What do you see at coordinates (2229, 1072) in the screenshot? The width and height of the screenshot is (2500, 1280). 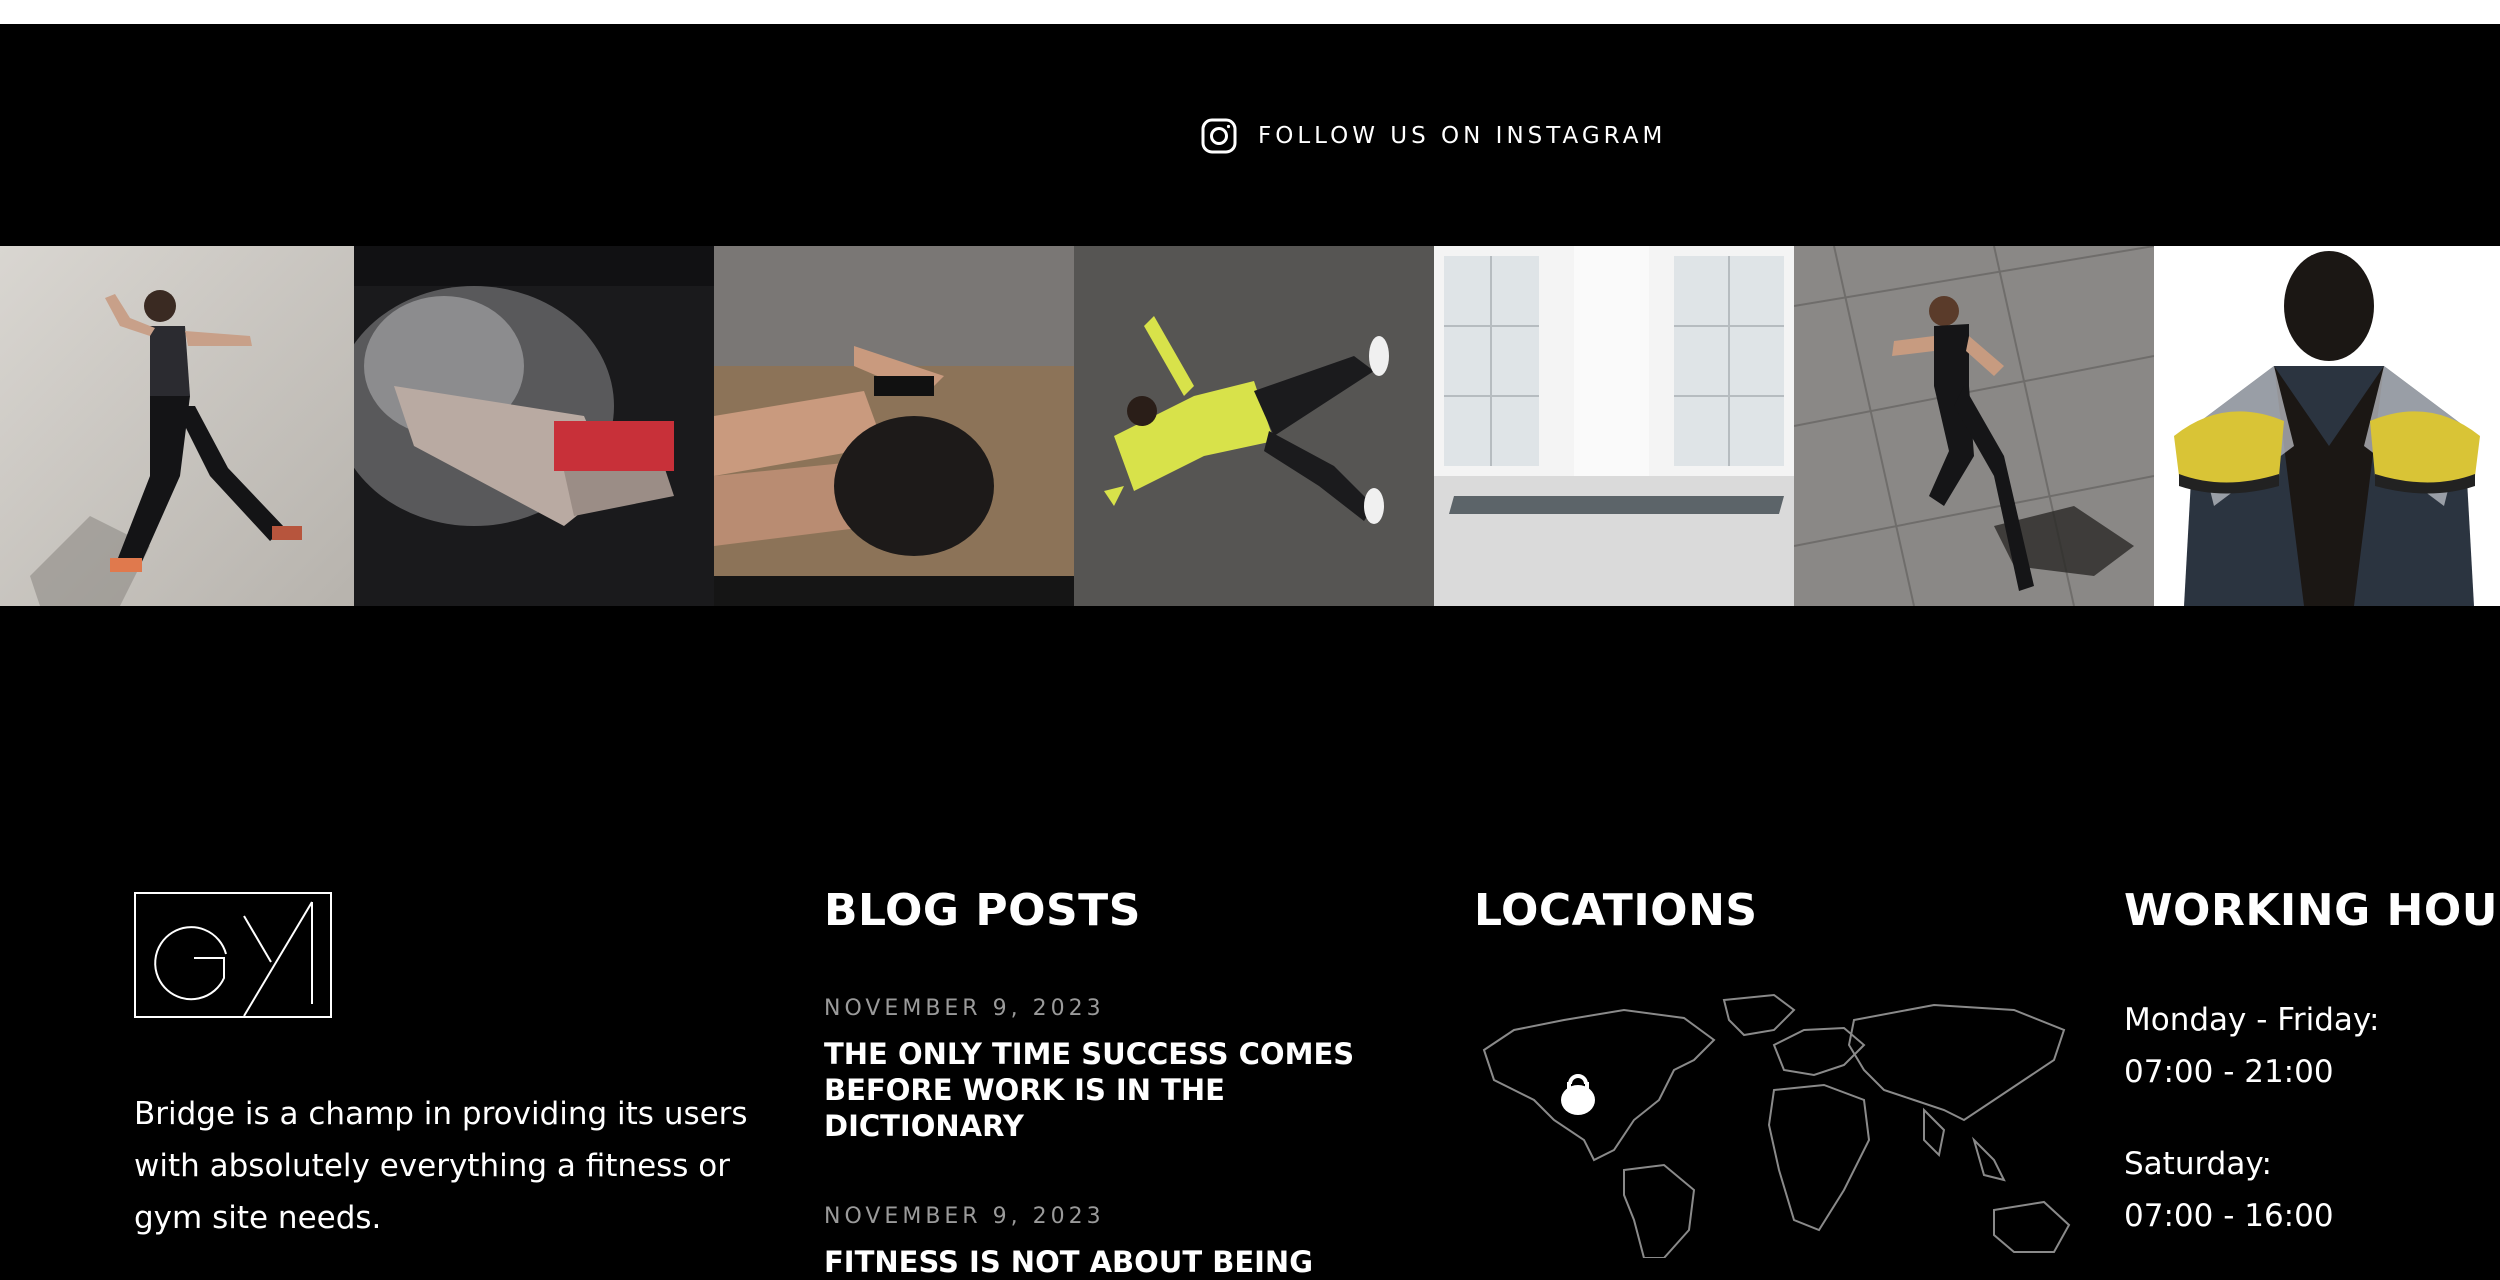 I see `hours-time: 07:00 - 21:00` at bounding box center [2229, 1072].